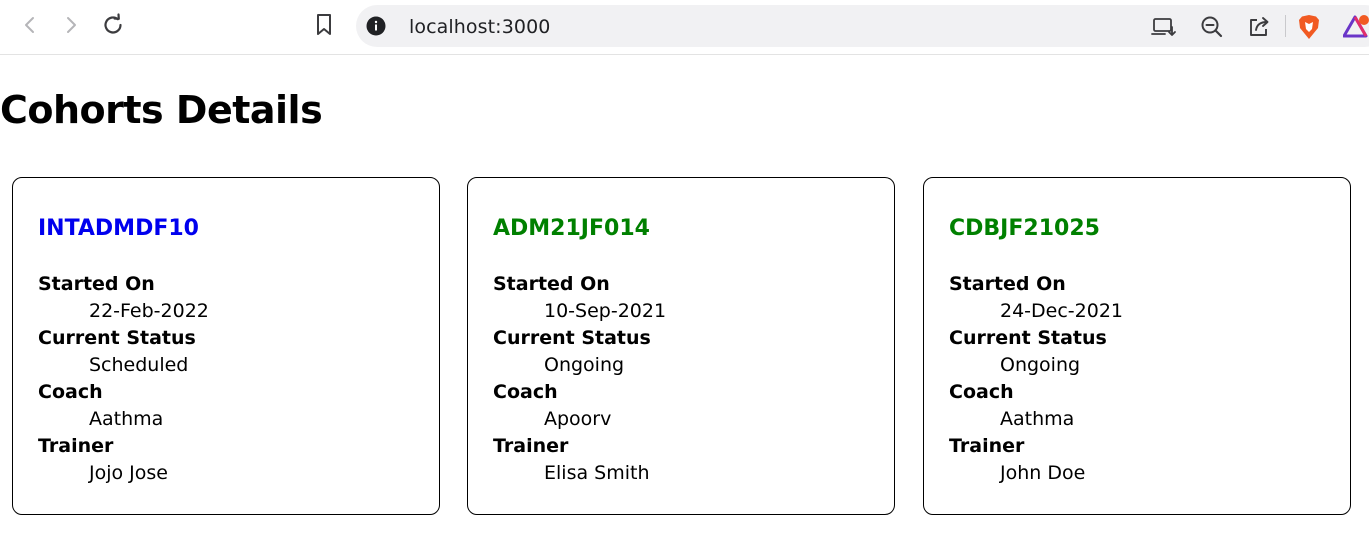 The image size is (1369, 535). What do you see at coordinates (139, 365) in the screenshot?
I see `field-value-current-status: Scheduled` at bounding box center [139, 365].